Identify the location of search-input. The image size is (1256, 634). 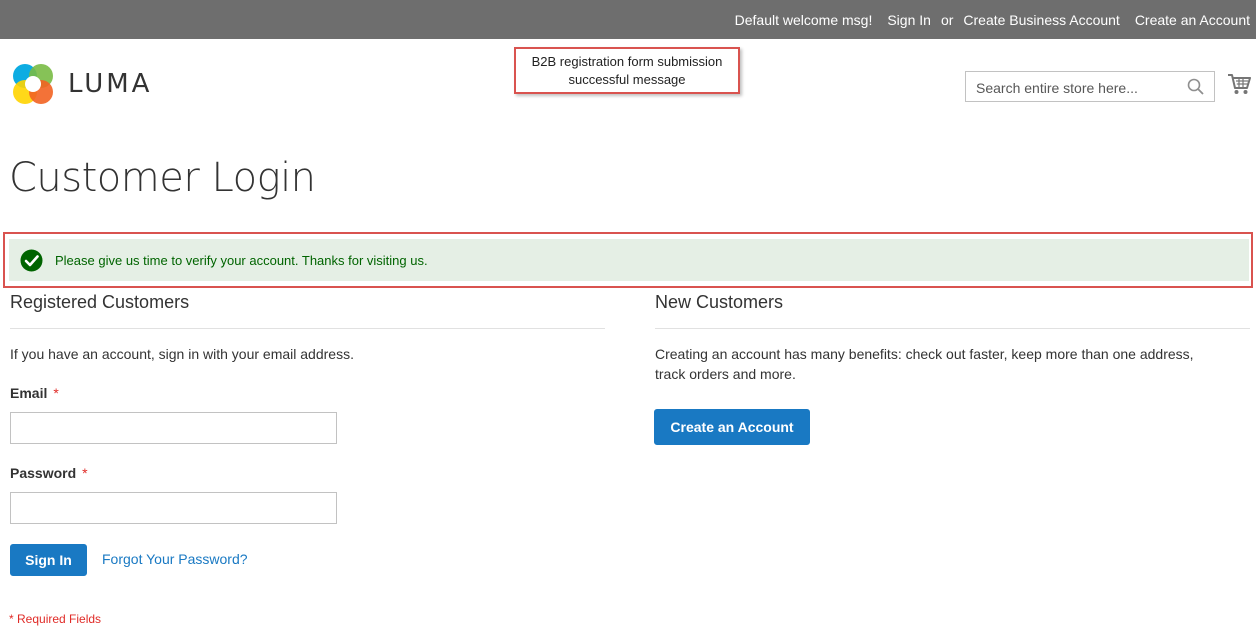
(1076, 87).